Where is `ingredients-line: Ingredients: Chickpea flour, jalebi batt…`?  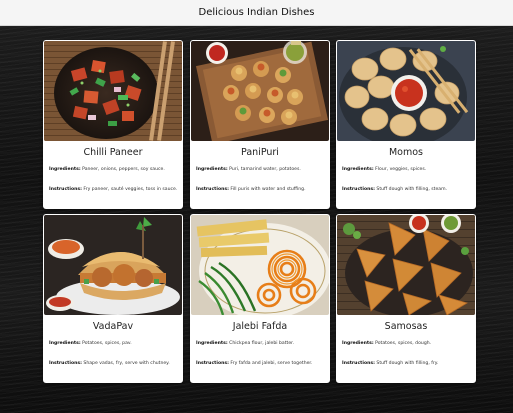 ingredients-line: Ingredients: Chickpea flour, jalebi batt… is located at coordinates (245, 343).